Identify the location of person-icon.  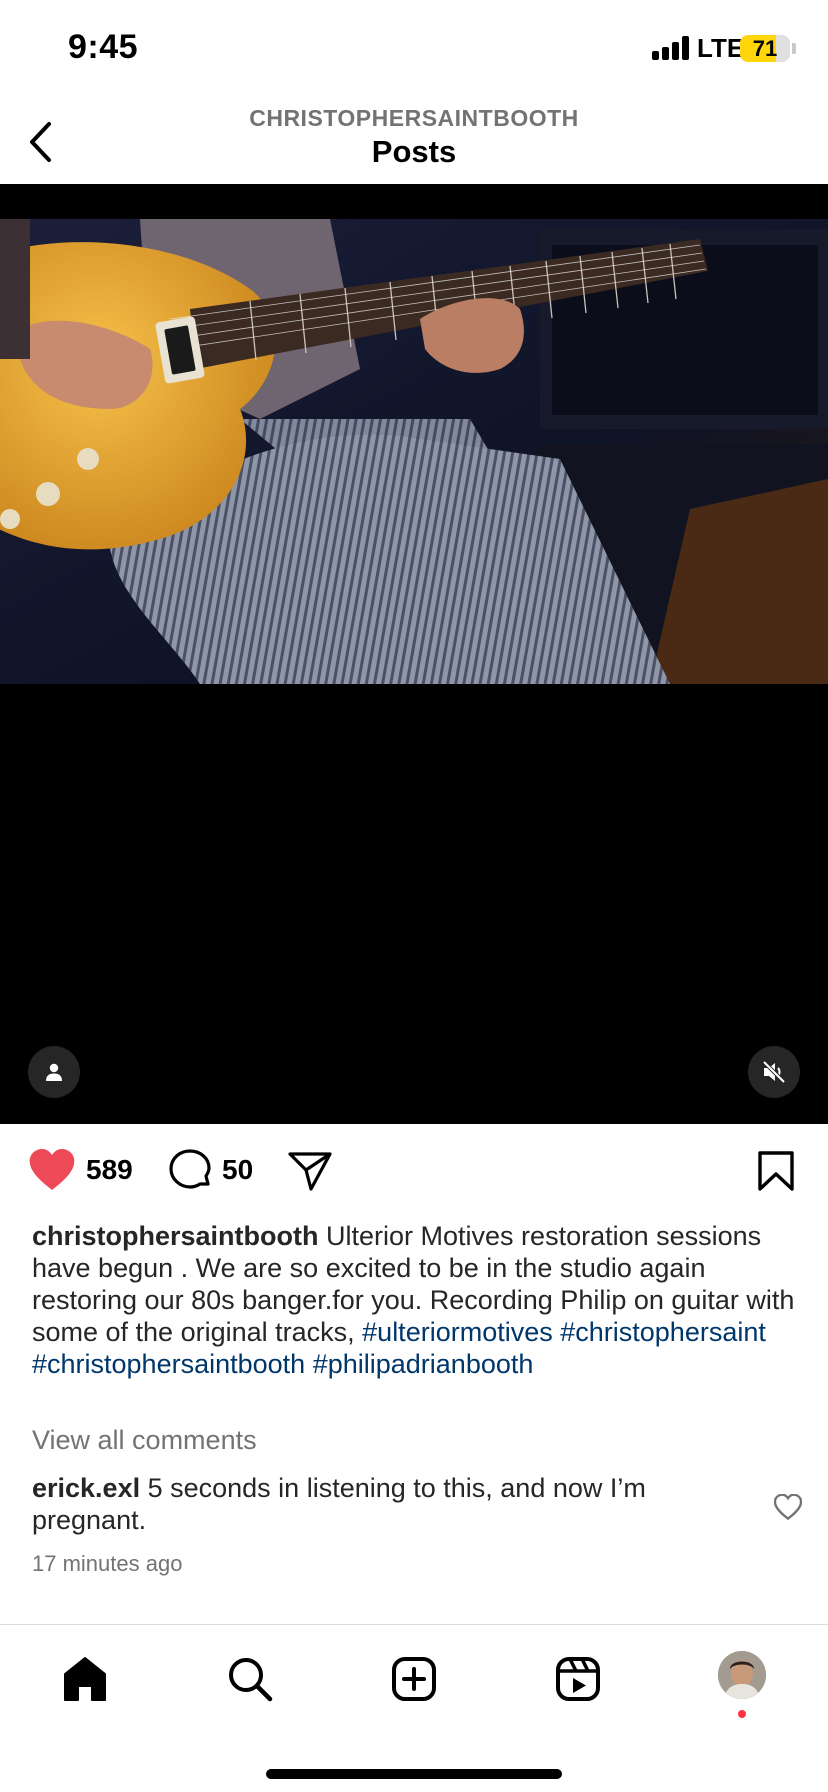
(54, 1072).